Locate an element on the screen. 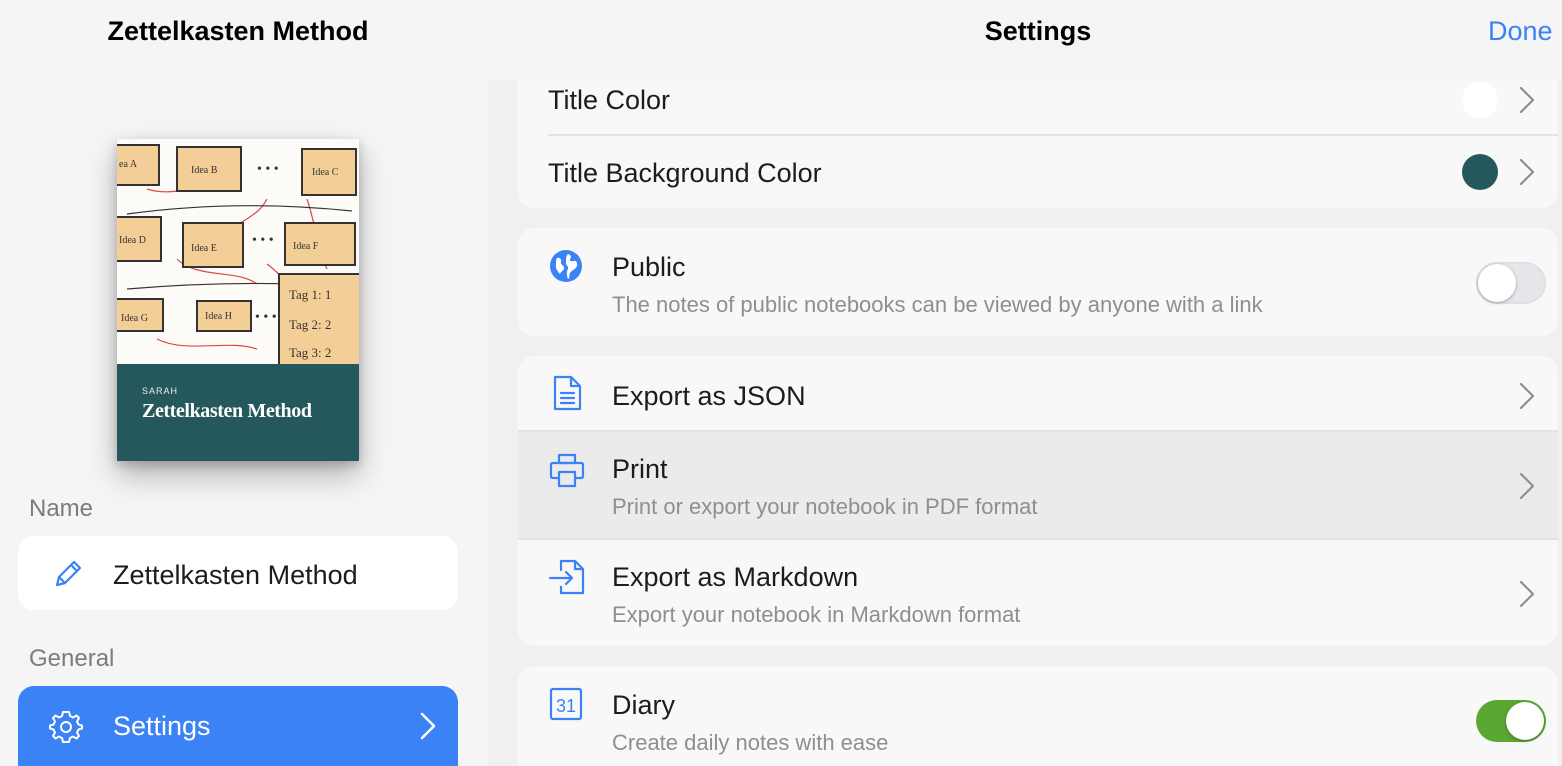 Image resolution: width=1562 pixels, height=766 pixels. calendar-icon: 31 is located at coordinates (566, 704).